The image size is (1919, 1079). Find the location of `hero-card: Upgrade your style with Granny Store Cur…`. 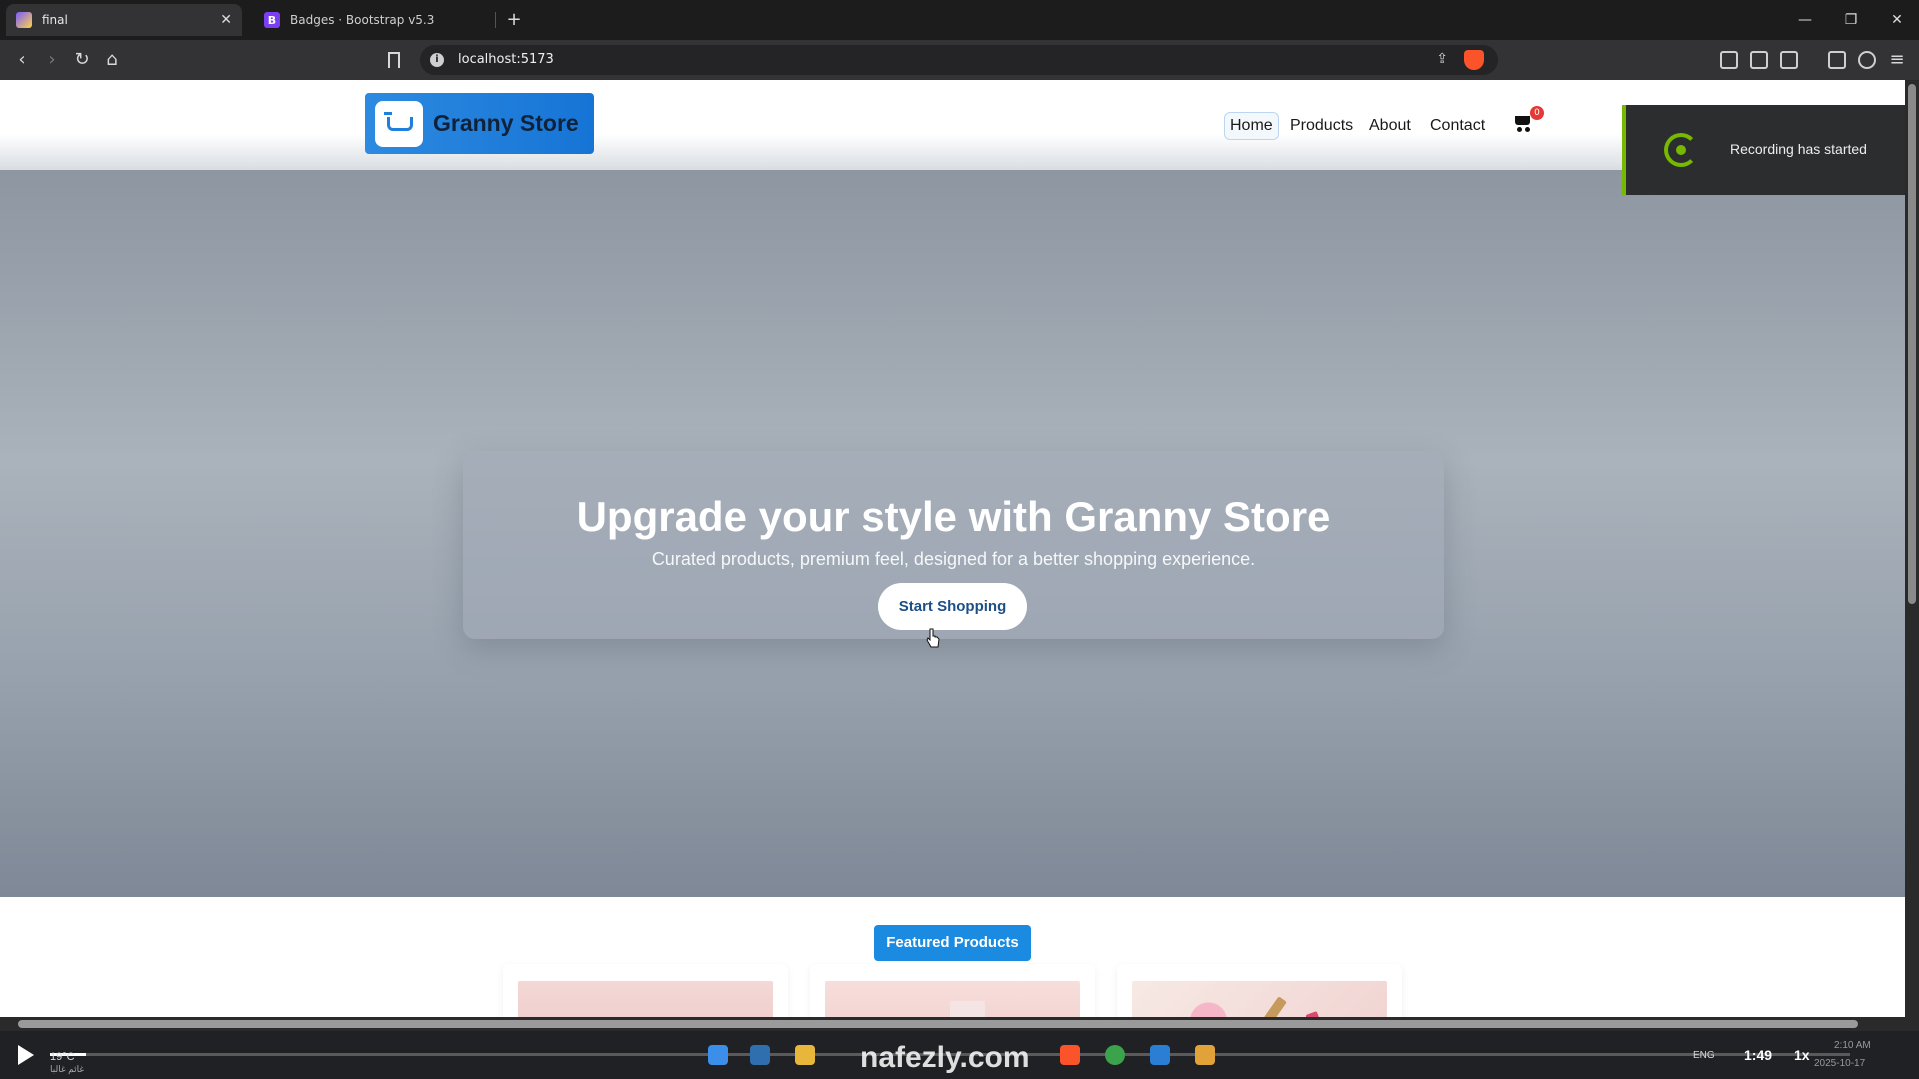

hero-card: Upgrade your style with Granny Store Cur… is located at coordinates (953, 545).